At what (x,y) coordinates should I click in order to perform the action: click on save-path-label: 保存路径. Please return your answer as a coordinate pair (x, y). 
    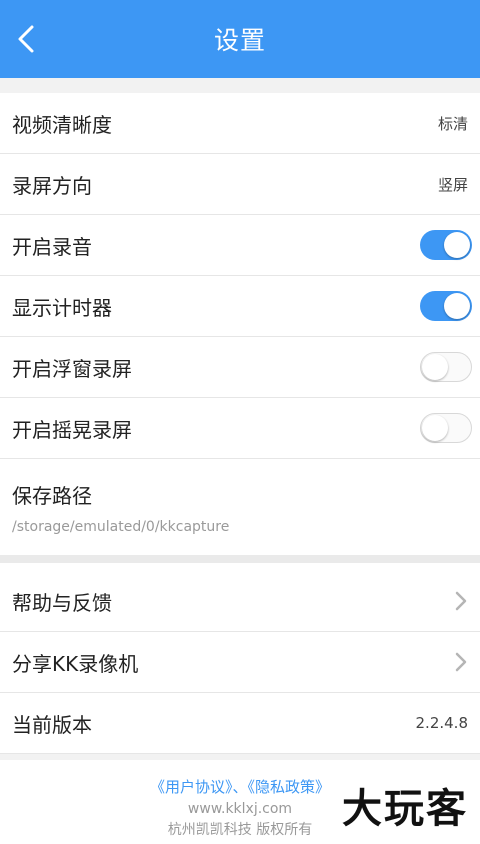
    Looking at the image, I should click on (52, 495).